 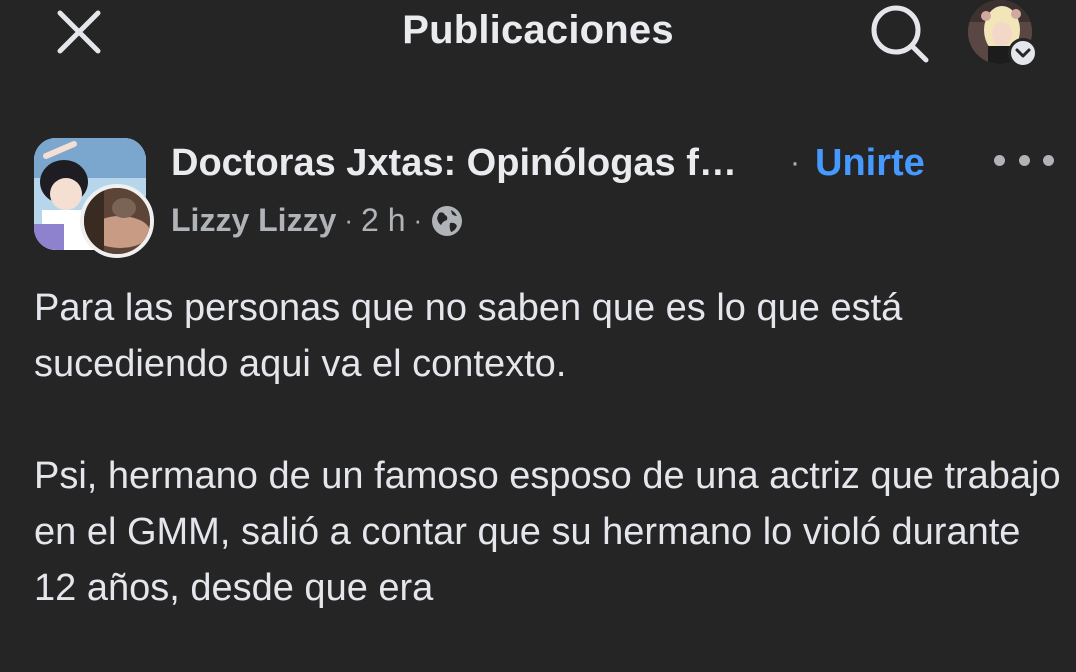 What do you see at coordinates (447, 220) in the screenshot?
I see `globe-icon` at bounding box center [447, 220].